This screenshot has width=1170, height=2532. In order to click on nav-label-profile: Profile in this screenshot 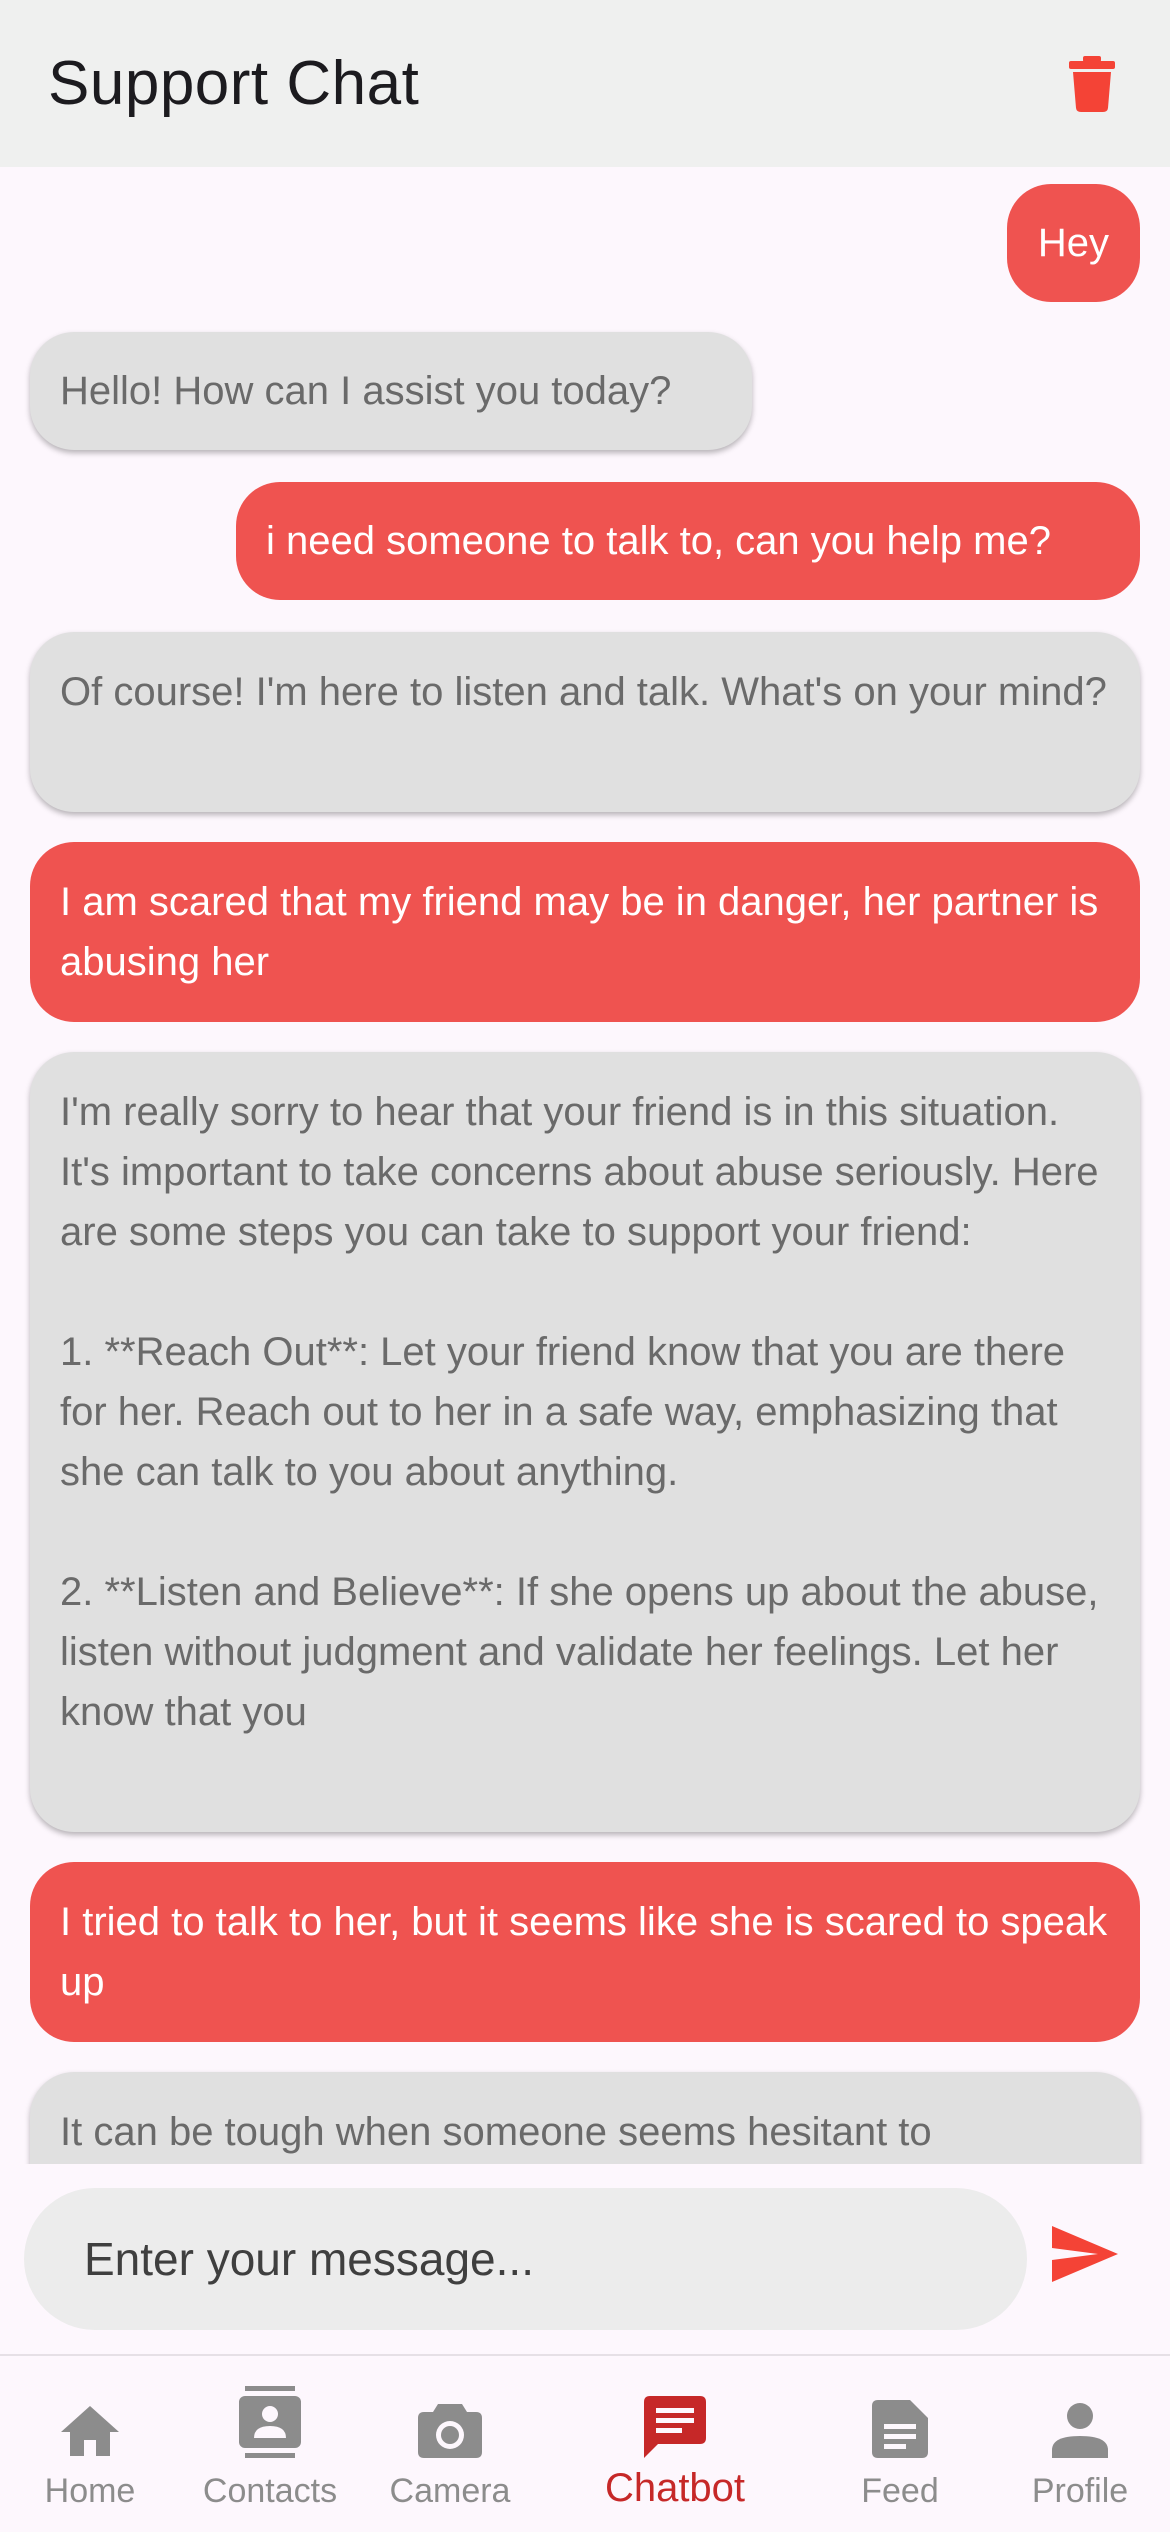, I will do `click(1080, 2491)`.